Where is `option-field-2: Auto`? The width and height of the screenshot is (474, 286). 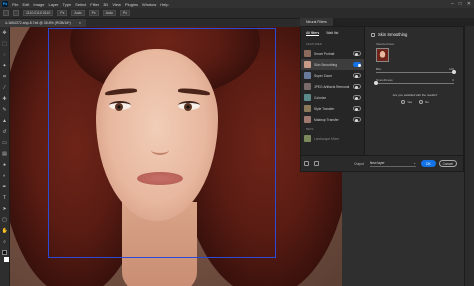 option-field-2: Auto is located at coordinates (78, 13).